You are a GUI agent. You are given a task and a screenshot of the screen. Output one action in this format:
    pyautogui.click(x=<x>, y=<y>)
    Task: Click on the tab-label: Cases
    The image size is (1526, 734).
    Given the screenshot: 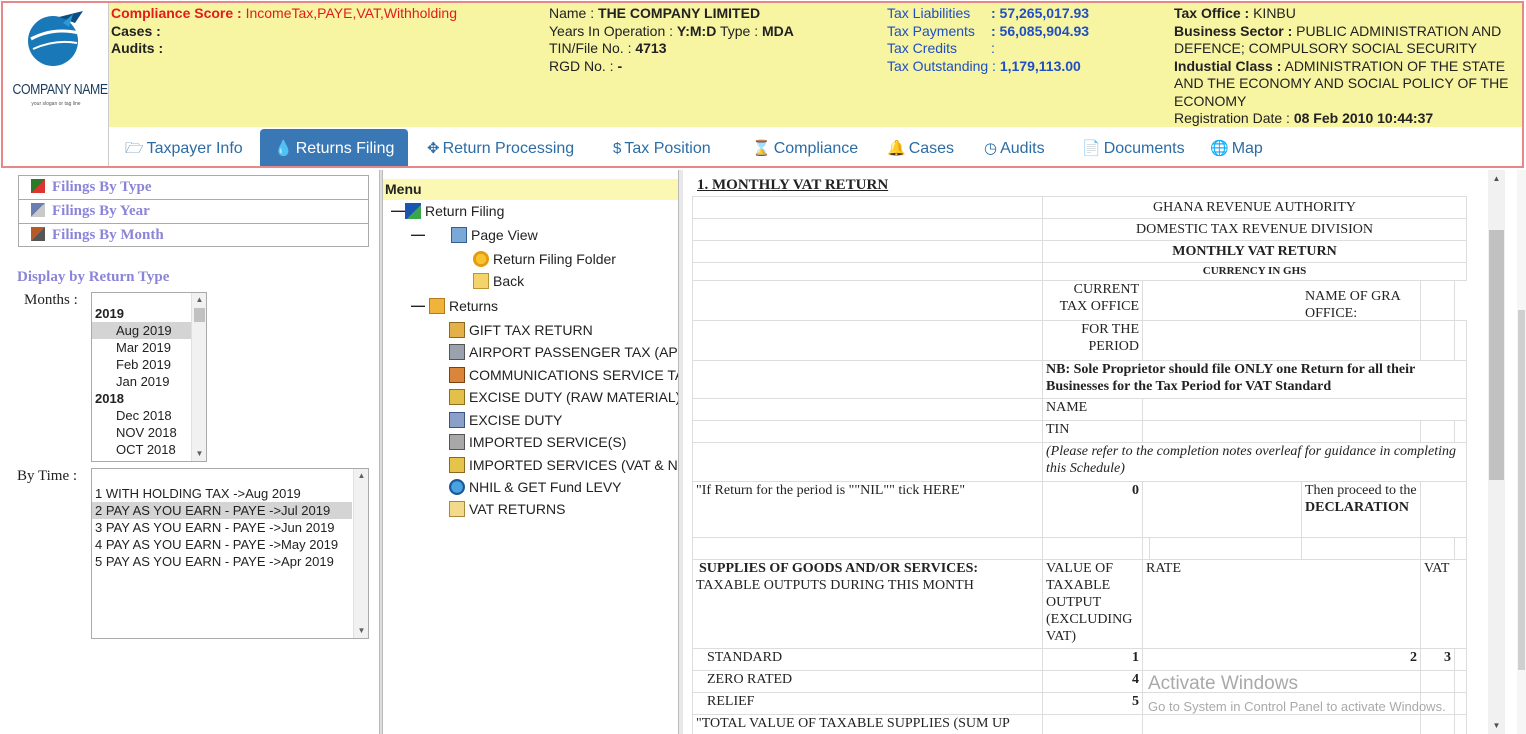 What is the action you would take?
    pyautogui.click(x=931, y=148)
    